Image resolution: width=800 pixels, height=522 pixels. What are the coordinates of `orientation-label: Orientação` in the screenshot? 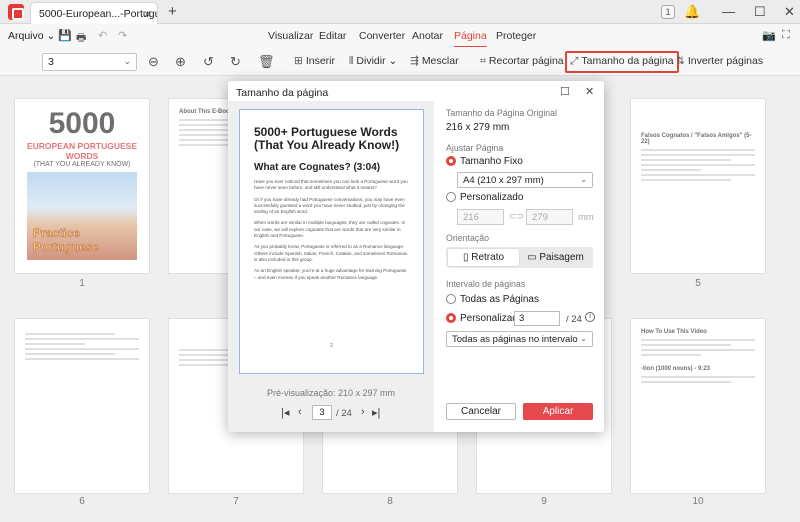 It's located at (468, 238).